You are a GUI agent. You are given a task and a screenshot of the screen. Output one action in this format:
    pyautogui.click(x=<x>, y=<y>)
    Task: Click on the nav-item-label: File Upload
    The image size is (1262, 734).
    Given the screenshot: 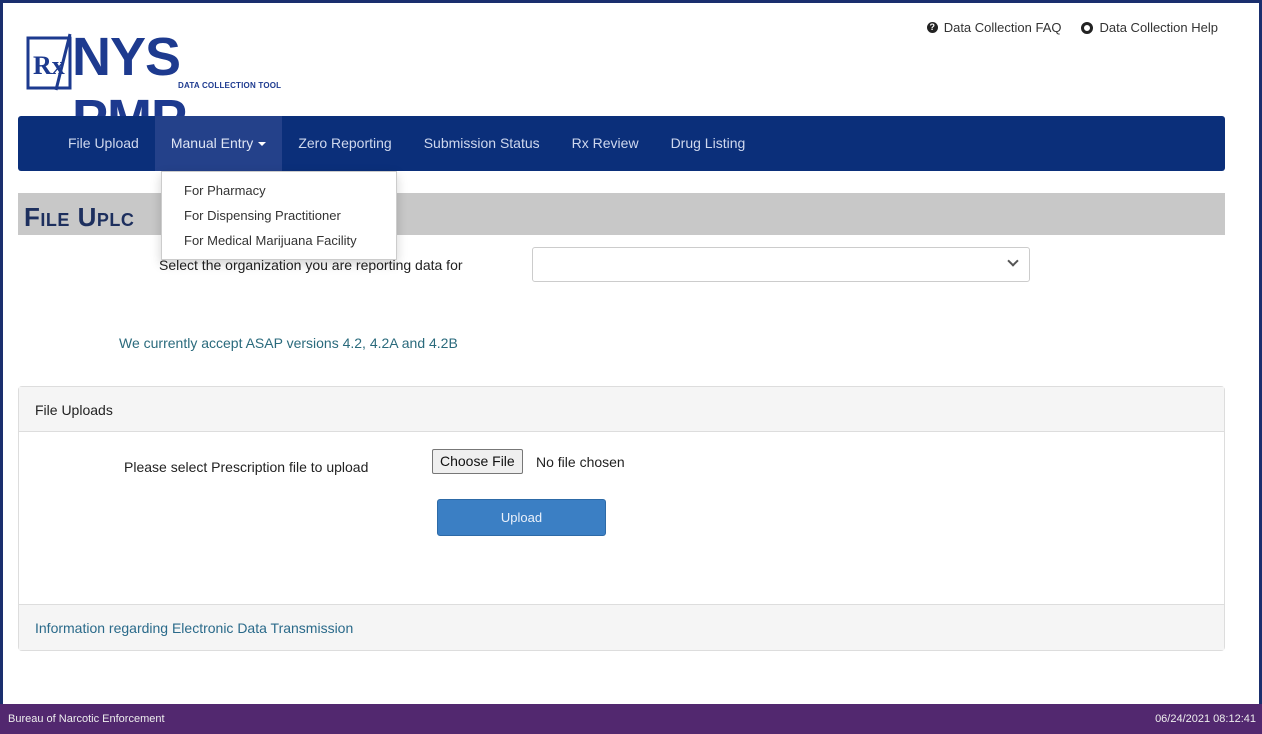 What is the action you would take?
    pyautogui.click(x=103, y=143)
    